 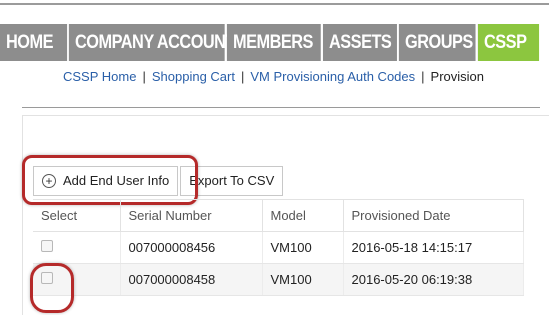 What do you see at coordinates (99, 76) in the screenshot?
I see `subnav-link-cssp-home: CSSP Home` at bounding box center [99, 76].